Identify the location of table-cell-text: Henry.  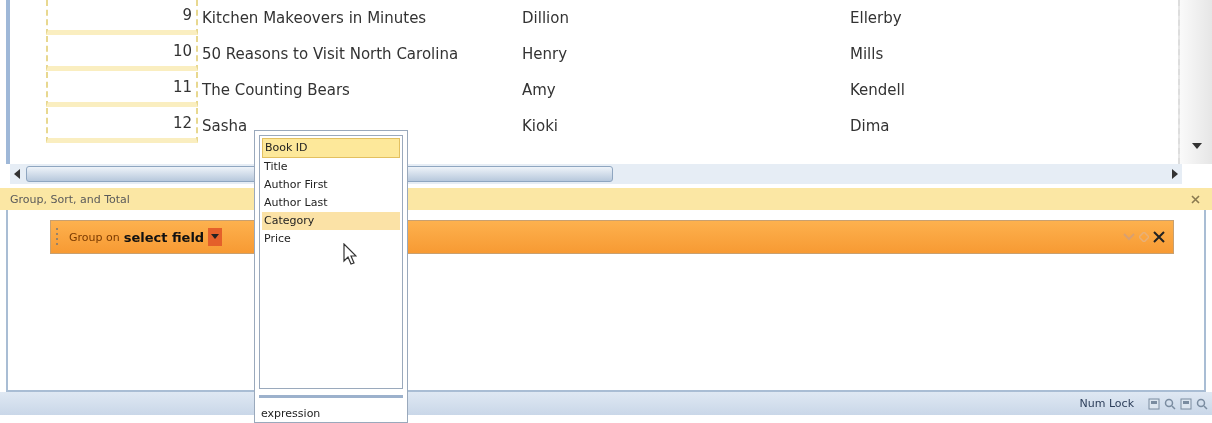
(545, 53).